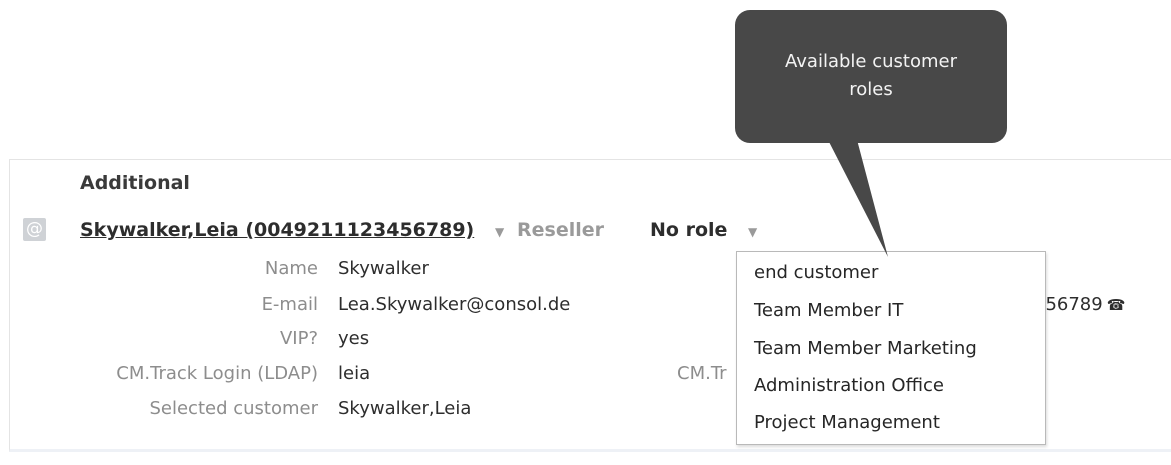 The height and width of the screenshot is (465, 1171). Describe the element at coordinates (560, 230) in the screenshot. I see `reseller-label: Reseller` at that location.